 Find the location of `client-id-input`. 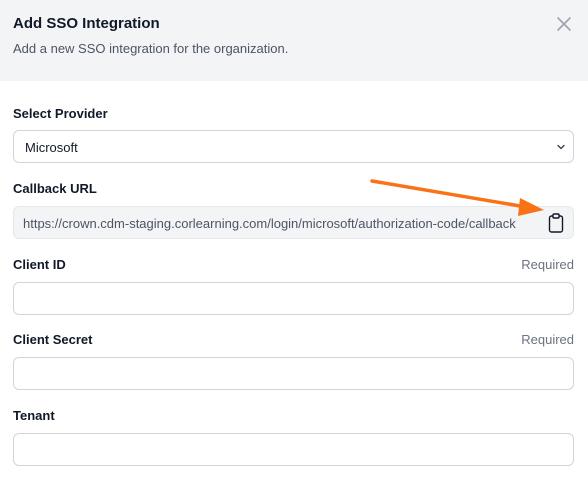

client-id-input is located at coordinates (293, 298).